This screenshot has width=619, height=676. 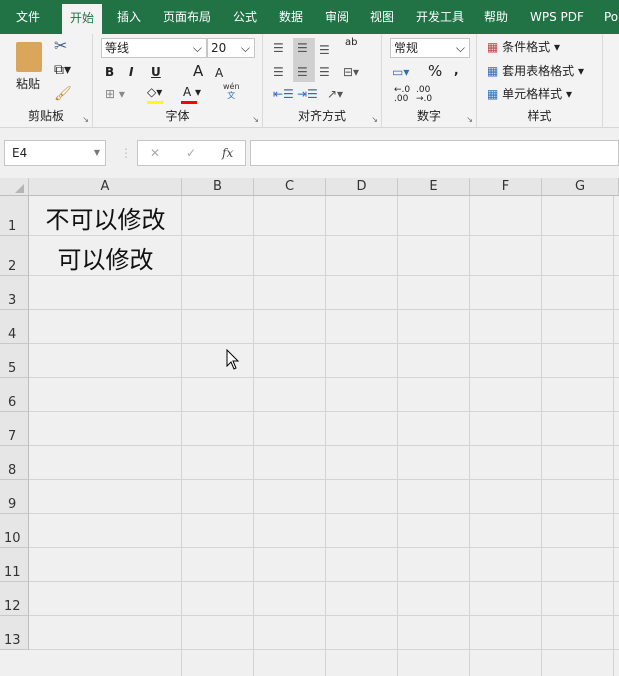 What do you see at coordinates (28, 17) in the screenshot?
I see `tab-file: 文件` at bounding box center [28, 17].